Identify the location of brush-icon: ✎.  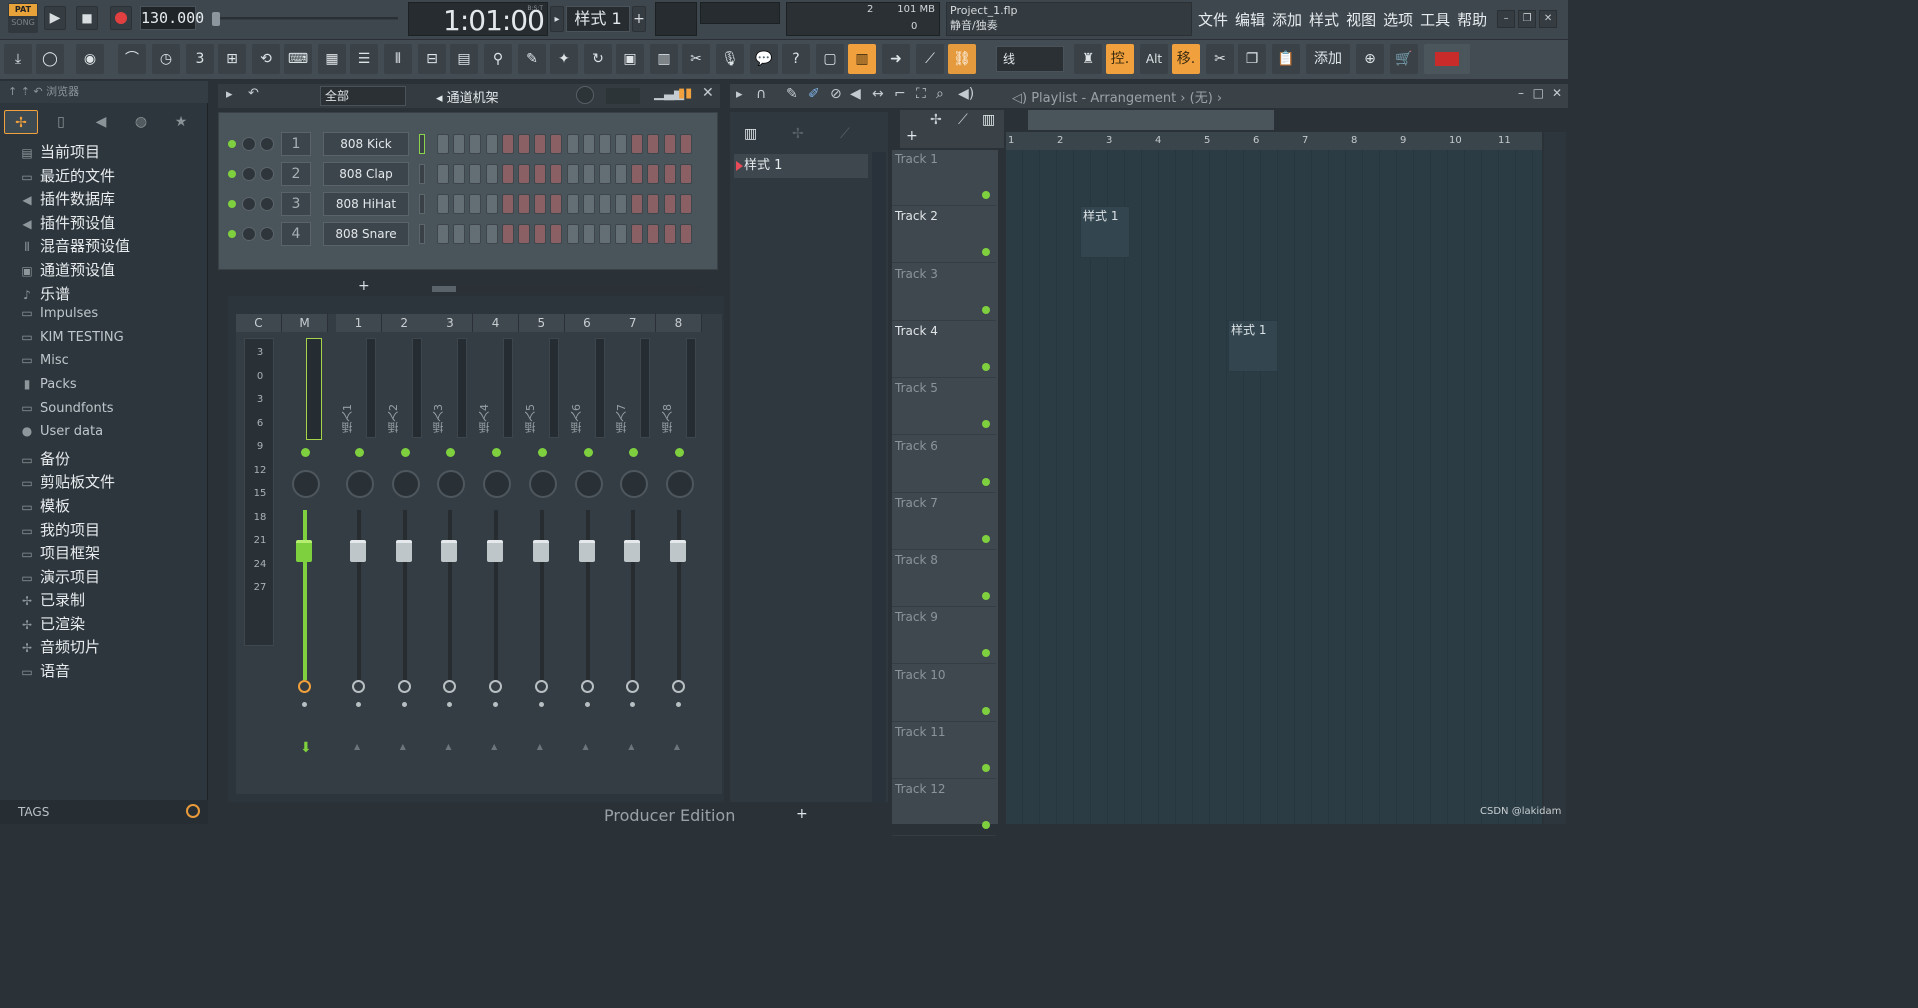
(532, 59).